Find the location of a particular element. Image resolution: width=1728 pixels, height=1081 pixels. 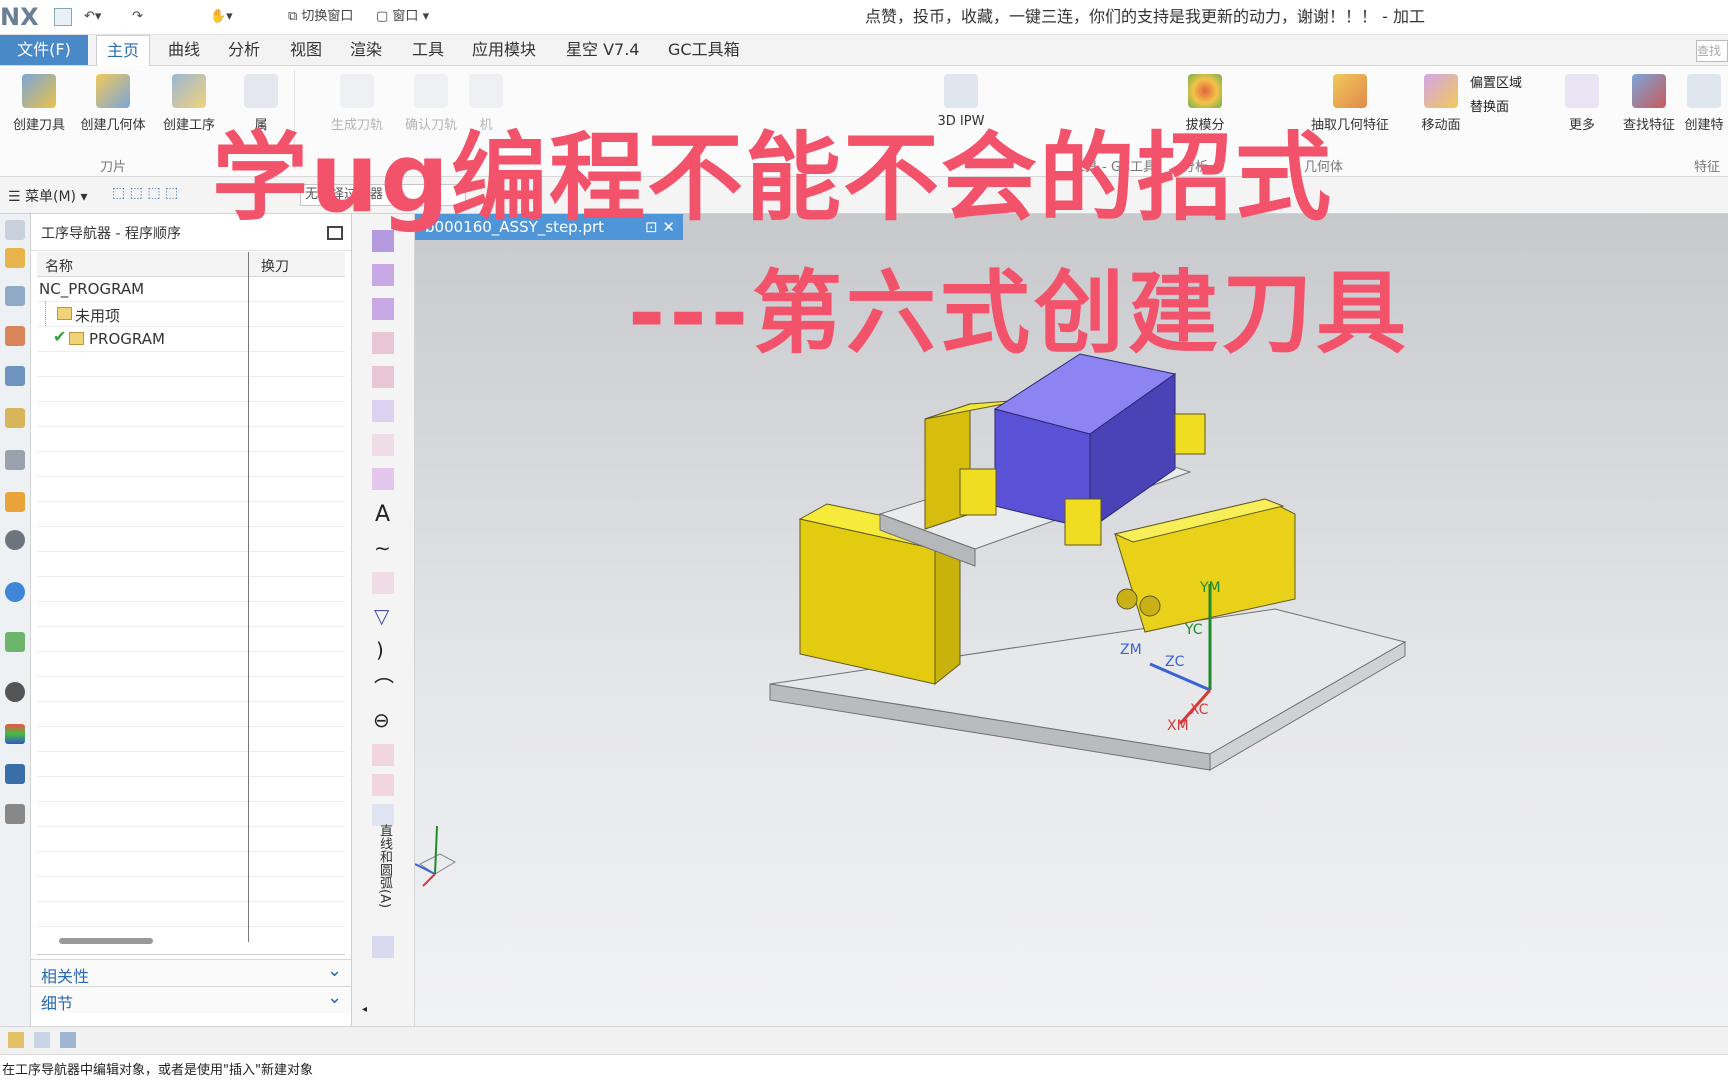

more-button: 更多 is located at coordinates (1582, 102).